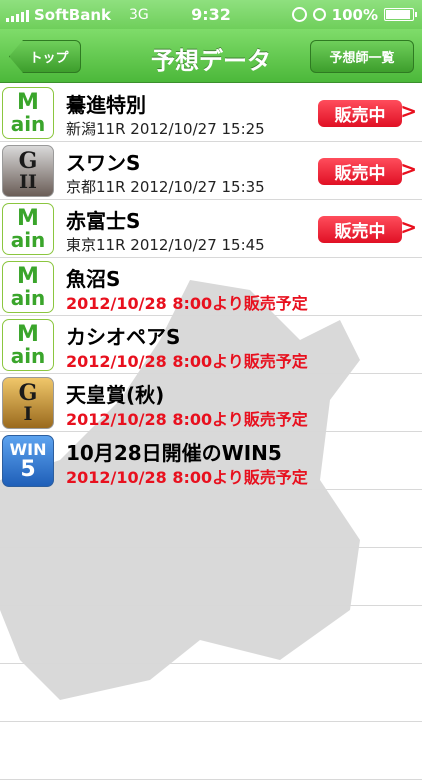 The height and width of the screenshot is (780, 422). I want to click on race-title: 天皇賞(秋), so click(115, 395).